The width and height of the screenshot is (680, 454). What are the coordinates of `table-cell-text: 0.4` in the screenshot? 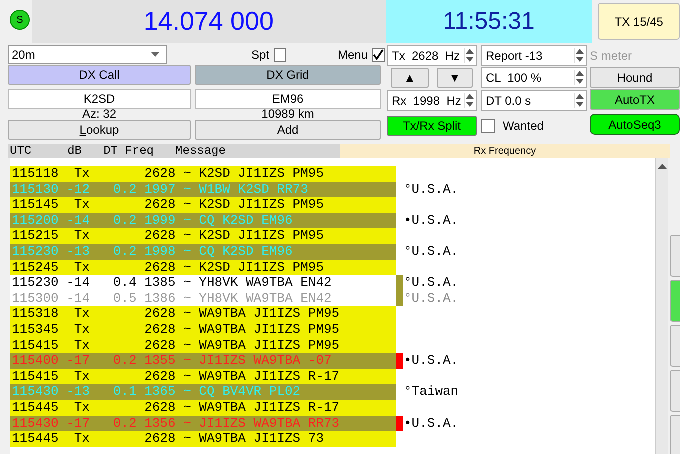 It's located at (124, 283).